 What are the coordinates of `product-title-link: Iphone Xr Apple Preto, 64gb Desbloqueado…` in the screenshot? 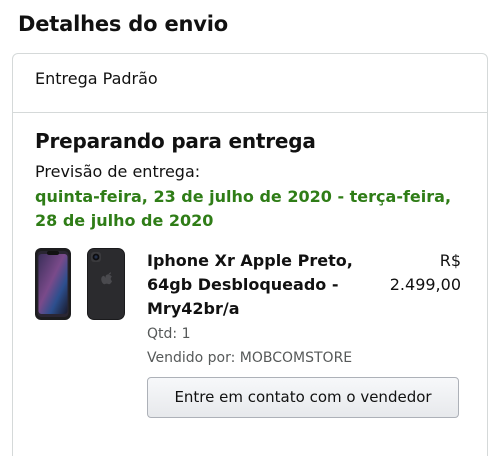 It's located at (254, 285).